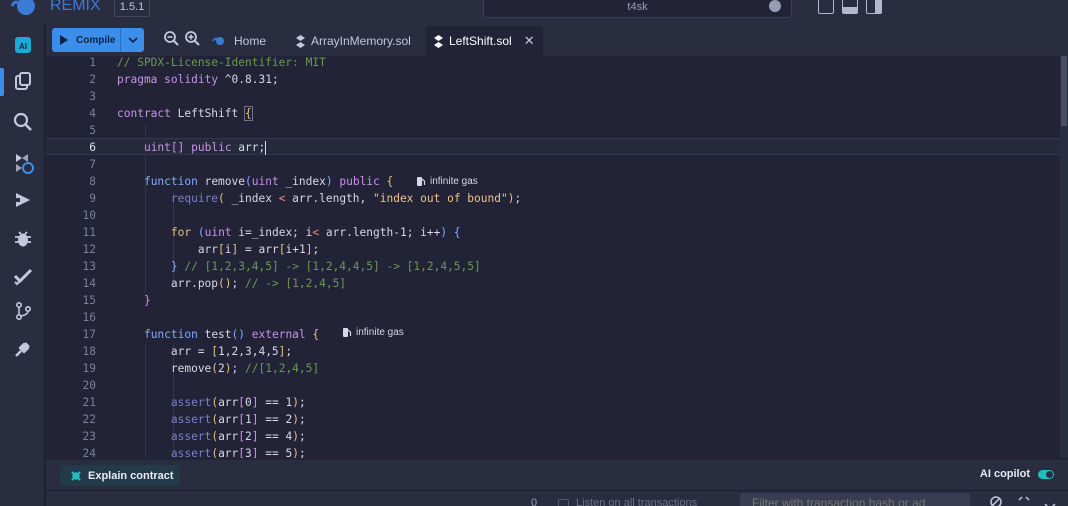  What do you see at coordinates (132, 8) in the screenshot?
I see `version-badge: 1.5.1` at bounding box center [132, 8].